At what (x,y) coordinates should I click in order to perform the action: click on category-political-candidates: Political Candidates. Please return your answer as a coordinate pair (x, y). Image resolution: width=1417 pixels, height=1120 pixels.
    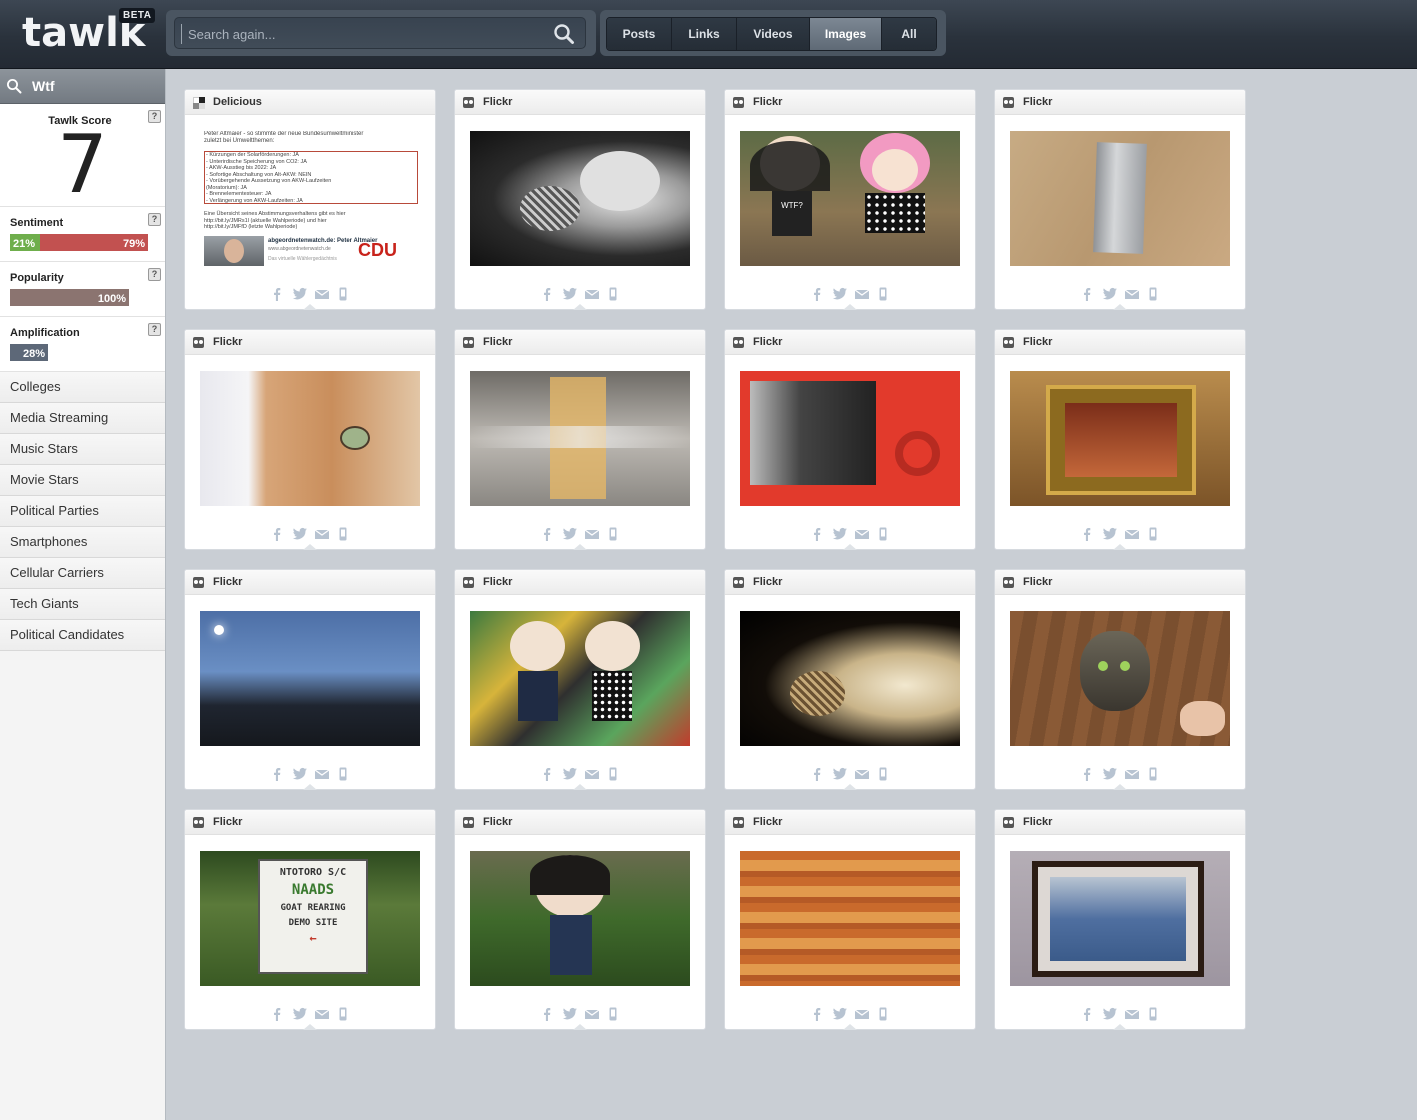
    Looking at the image, I should click on (82, 635).